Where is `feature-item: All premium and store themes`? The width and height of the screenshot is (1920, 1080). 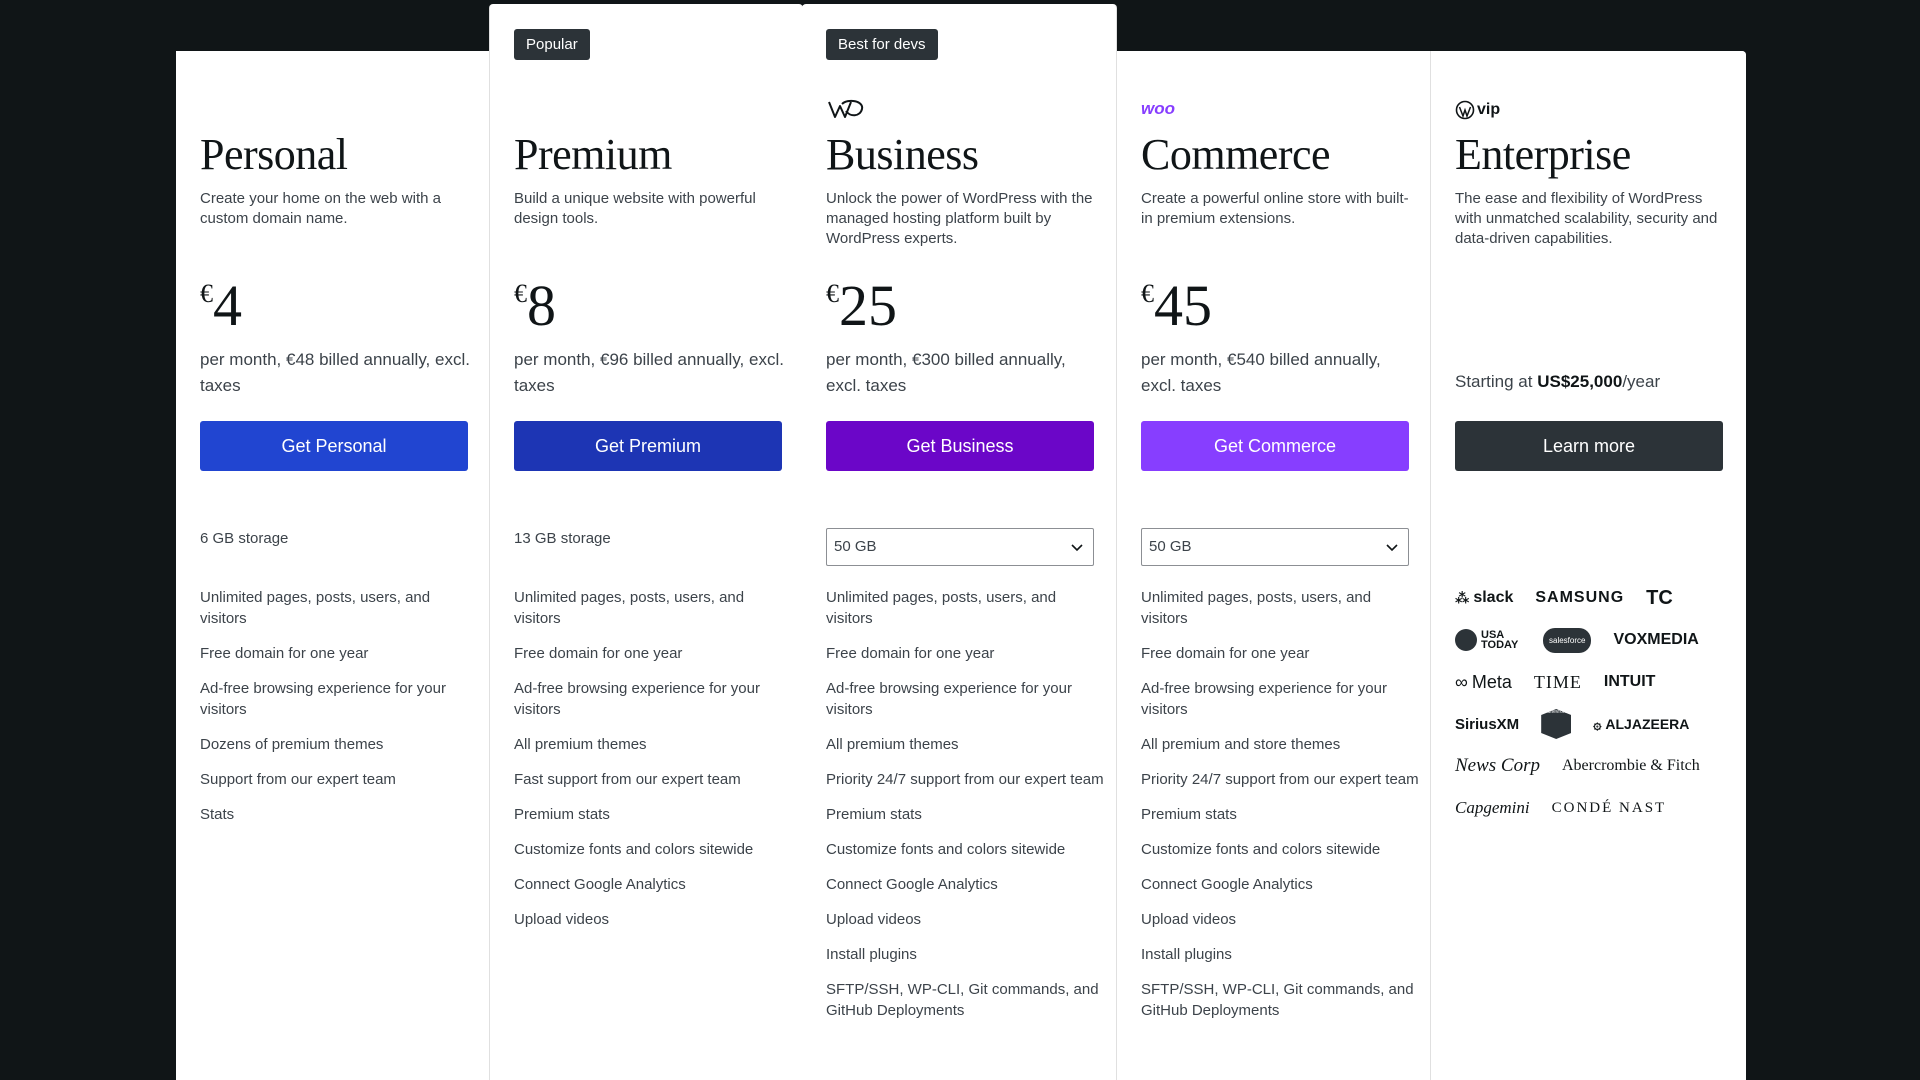
feature-item: All premium and store themes is located at coordinates (1241, 744).